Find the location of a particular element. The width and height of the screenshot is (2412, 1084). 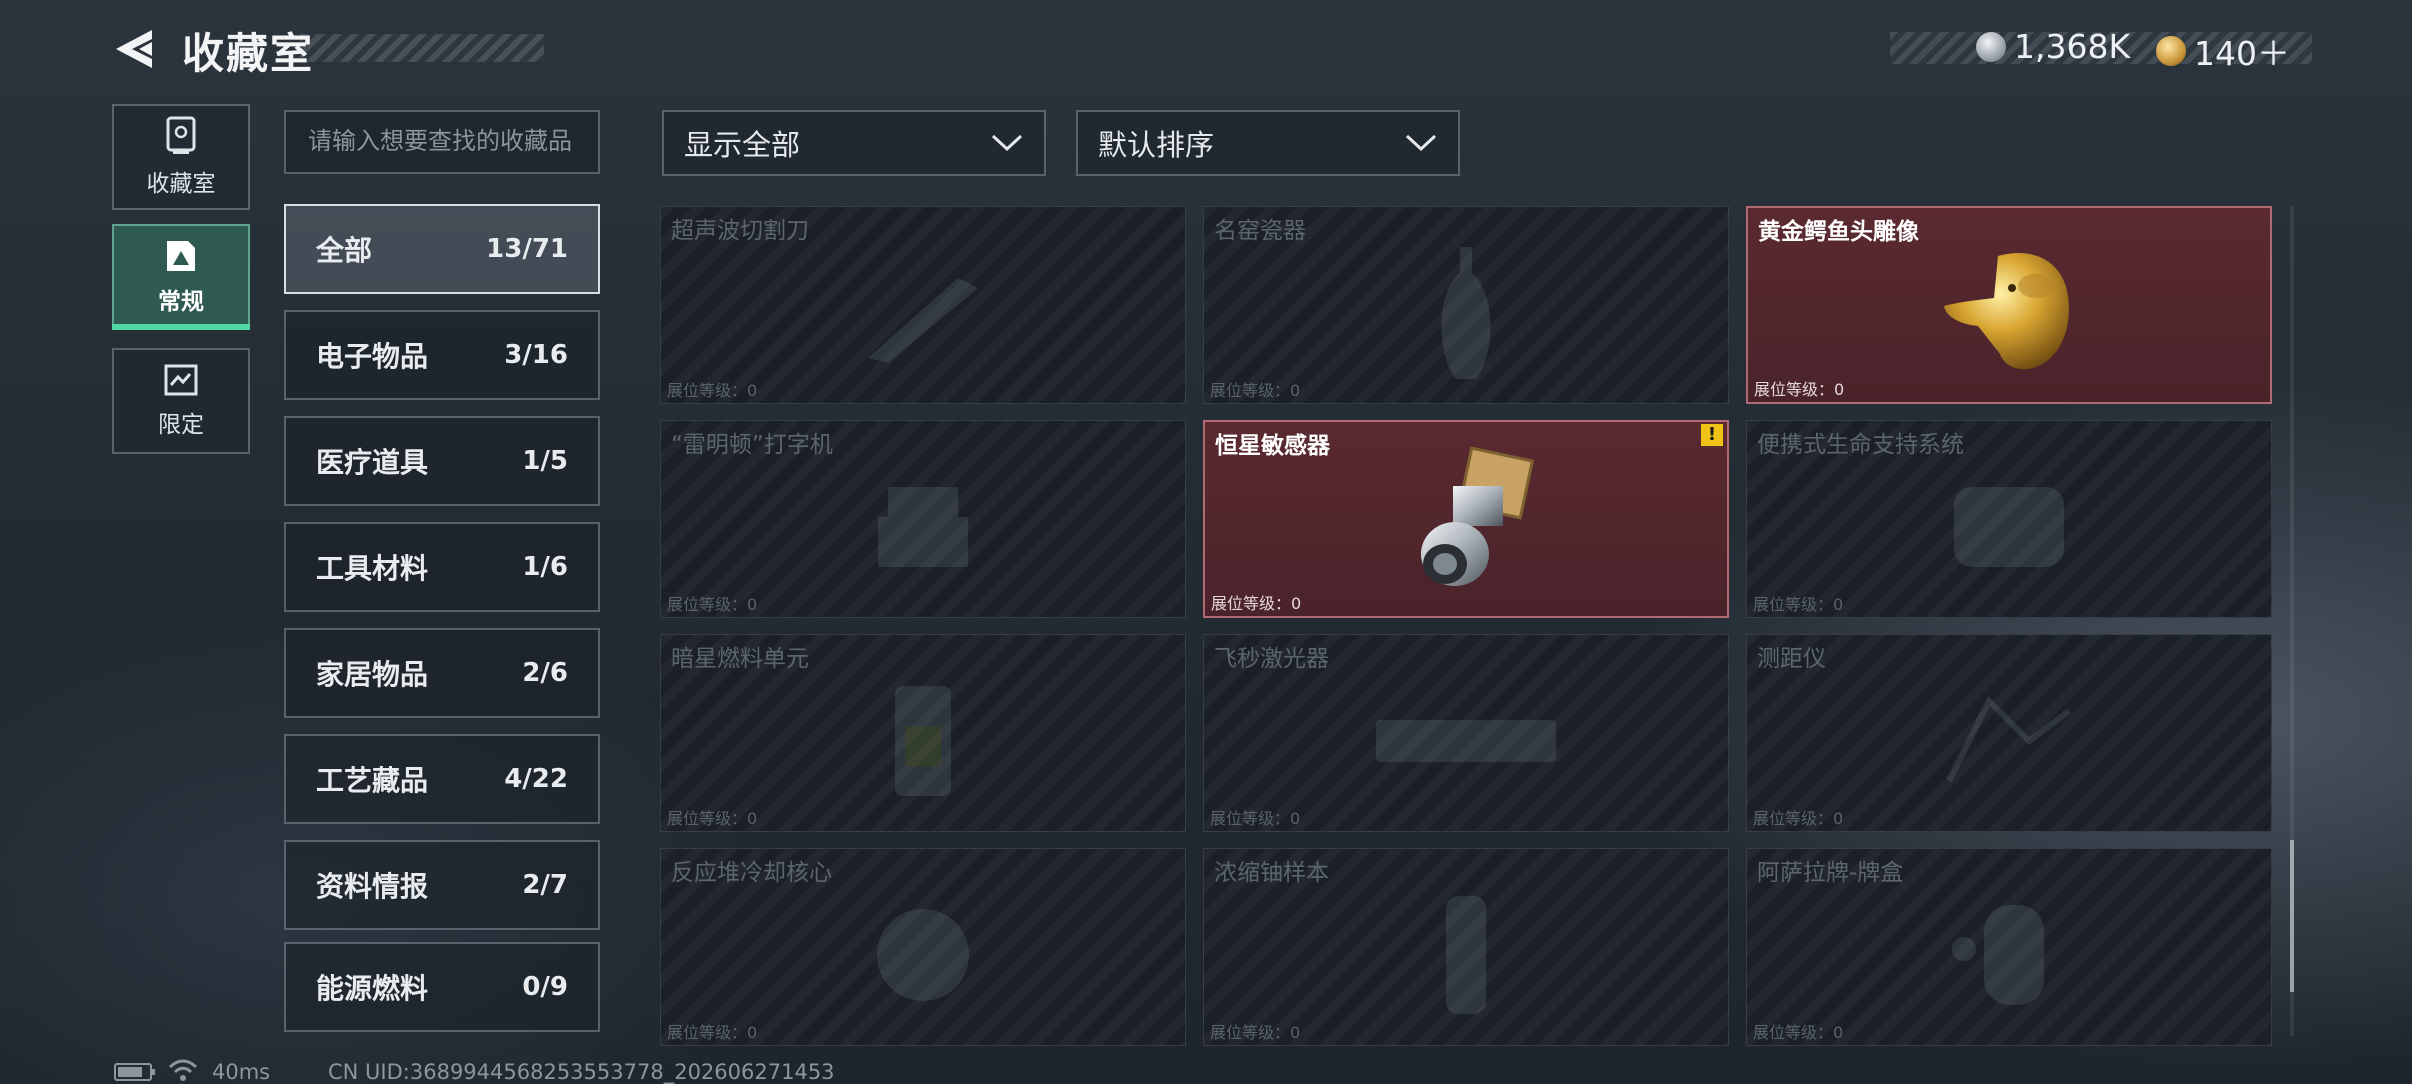

category-intel: 资料情报 2/7 is located at coordinates (442, 885).